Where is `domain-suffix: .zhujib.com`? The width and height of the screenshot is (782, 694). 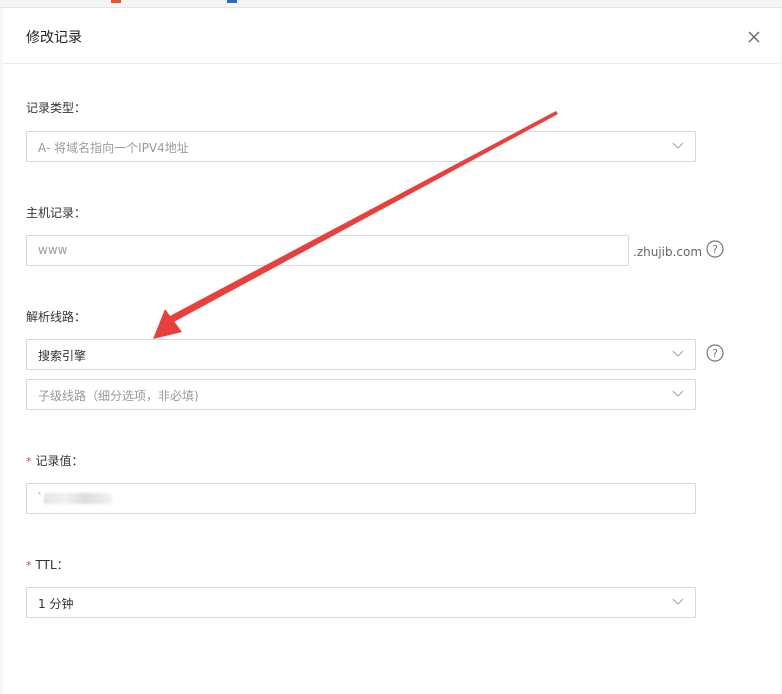 domain-suffix: .zhujib.com is located at coordinates (668, 252).